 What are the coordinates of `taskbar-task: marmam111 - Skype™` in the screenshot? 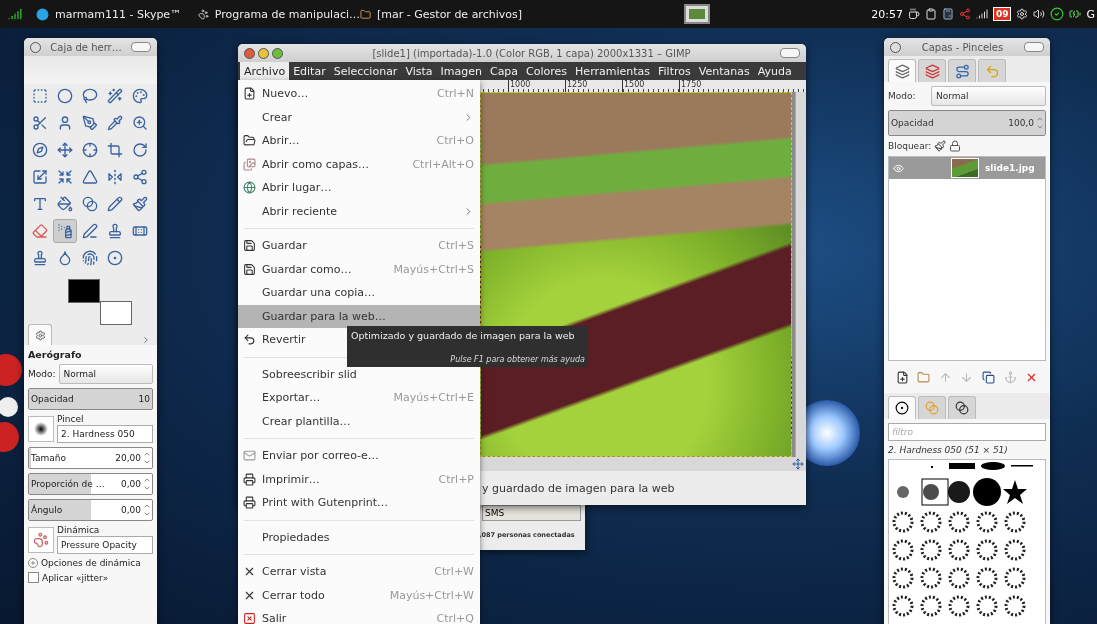 It's located at (117, 14).